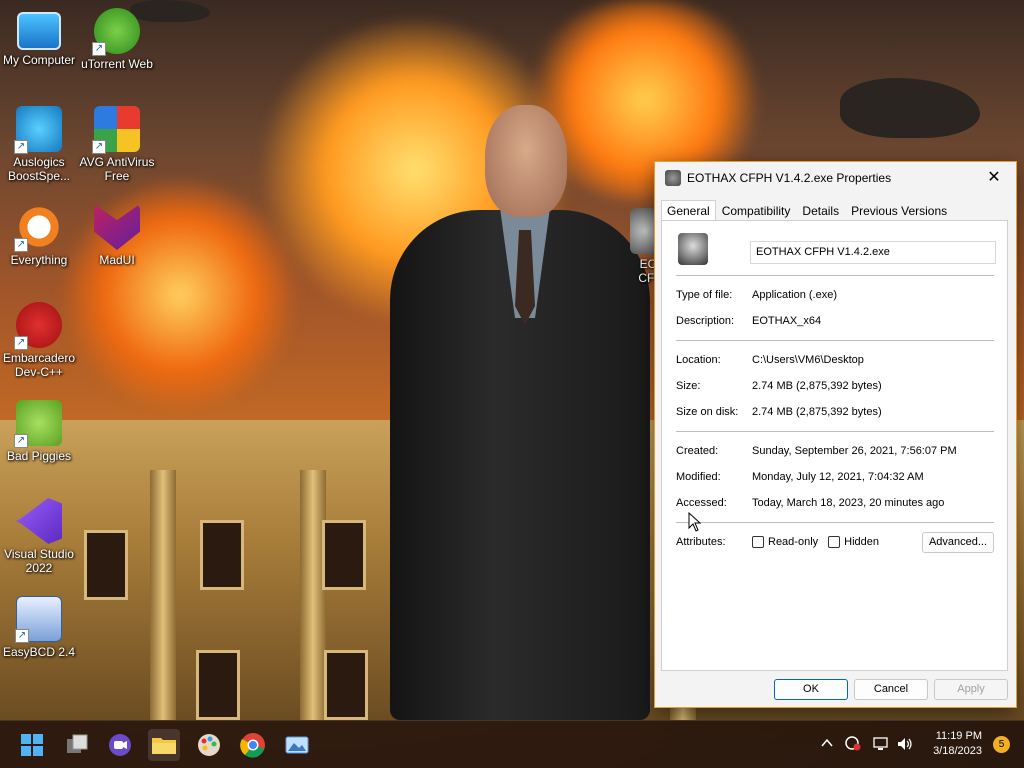 The image size is (1024, 768). I want to click on sync-tray-button, so click(852, 744).